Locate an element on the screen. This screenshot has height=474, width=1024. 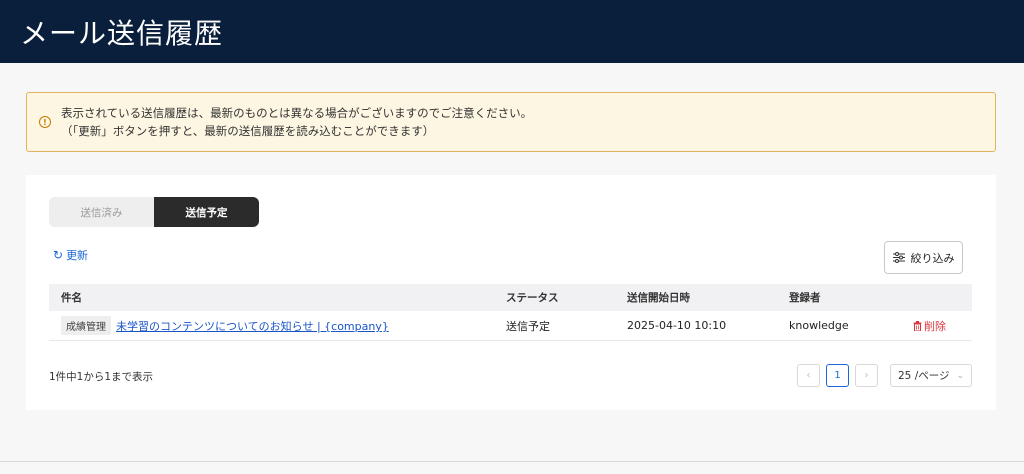
refresh-button: ↻ 更新 is located at coordinates (70, 255).